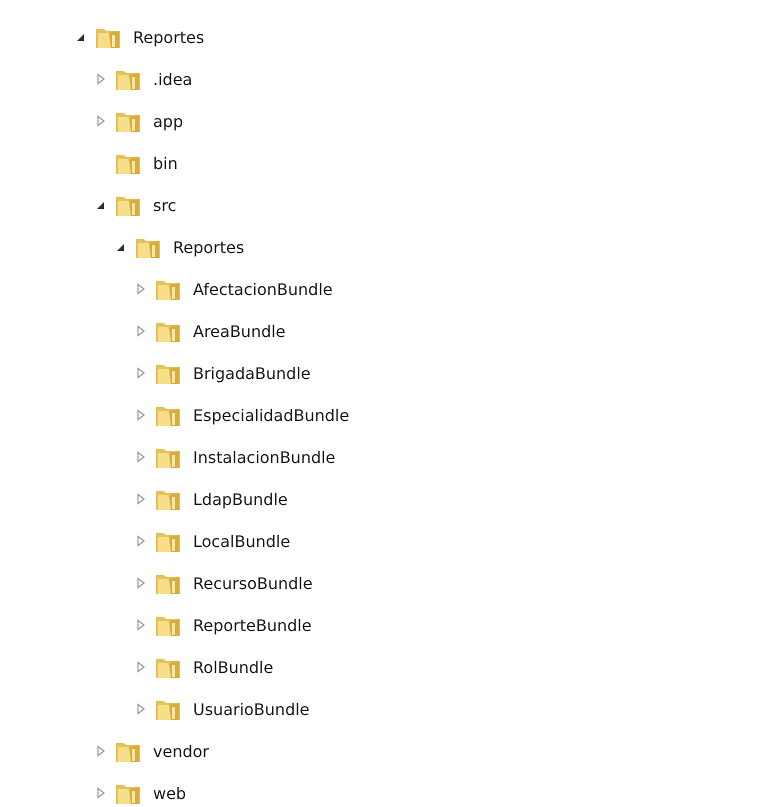 This screenshot has height=807, width=760. Describe the element at coordinates (253, 583) in the screenshot. I see `folder-name: RecursoBundle` at that location.